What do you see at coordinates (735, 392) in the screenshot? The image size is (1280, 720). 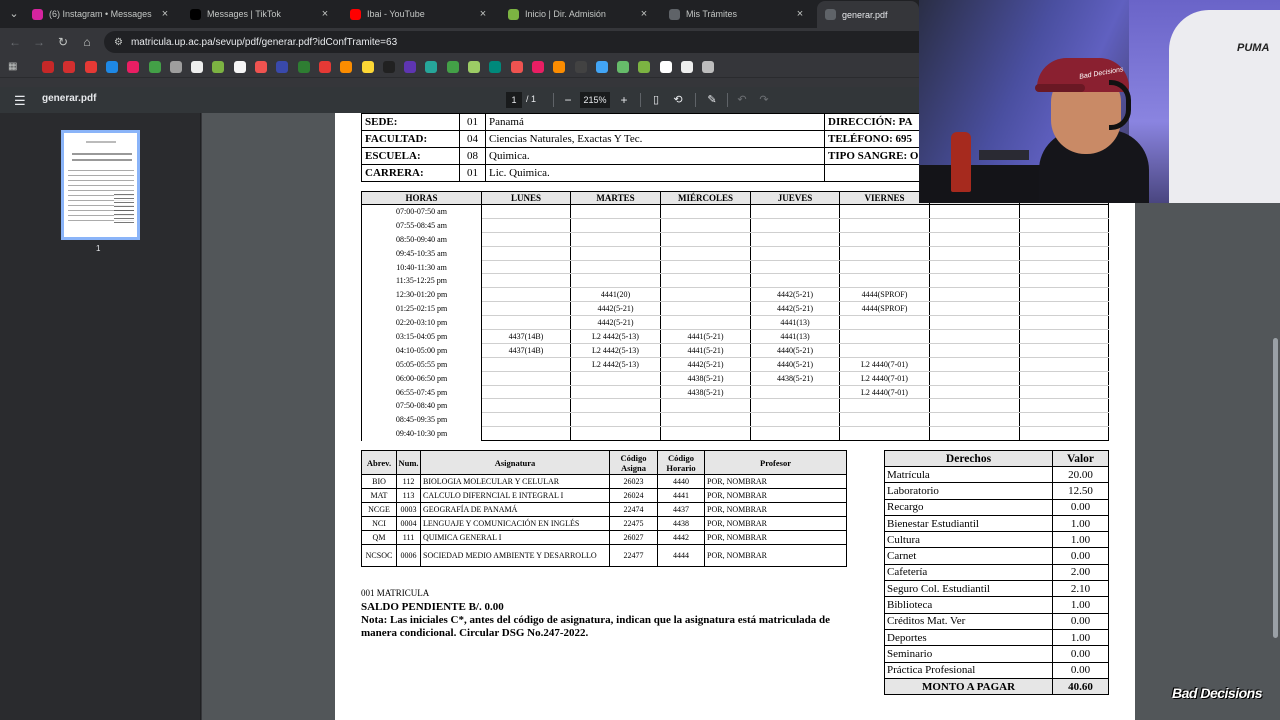 I see `schedule-row: 06:55-07:45 pm 4438(5-21) L2 4440(7-01)` at bounding box center [735, 392].